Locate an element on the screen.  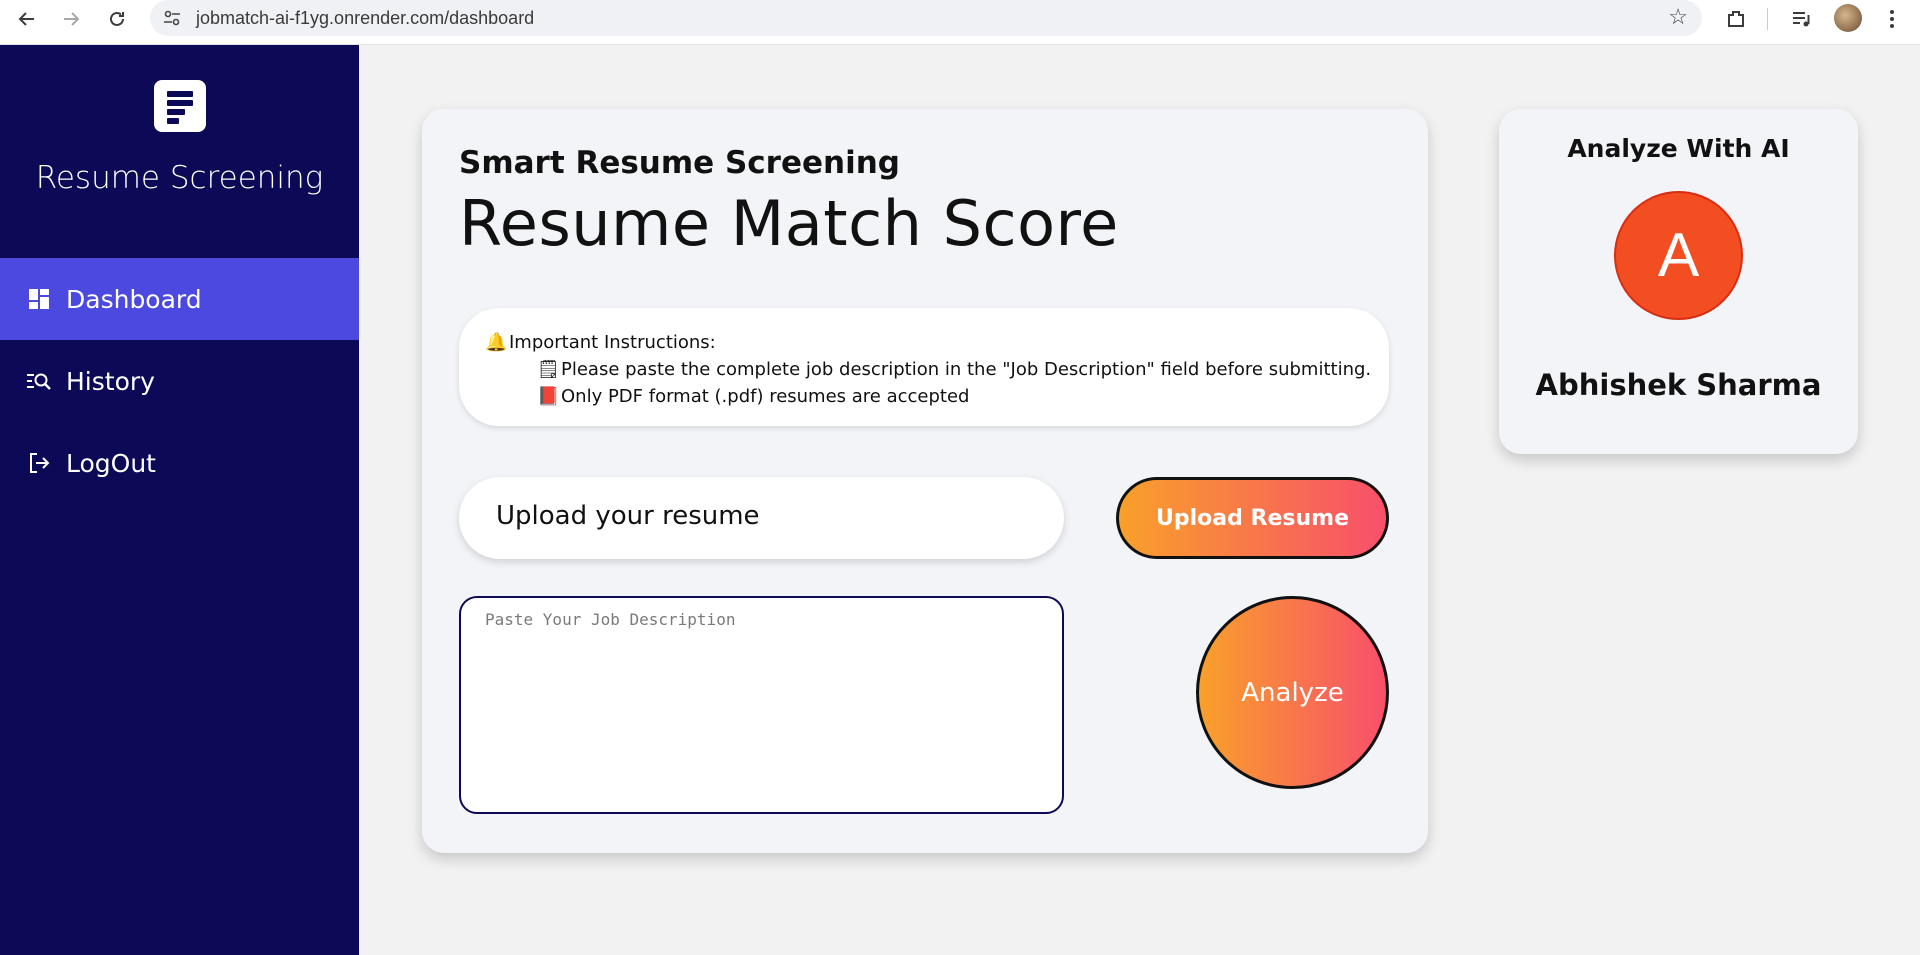
media-controls-icon is located at coordinates (1801, 19).